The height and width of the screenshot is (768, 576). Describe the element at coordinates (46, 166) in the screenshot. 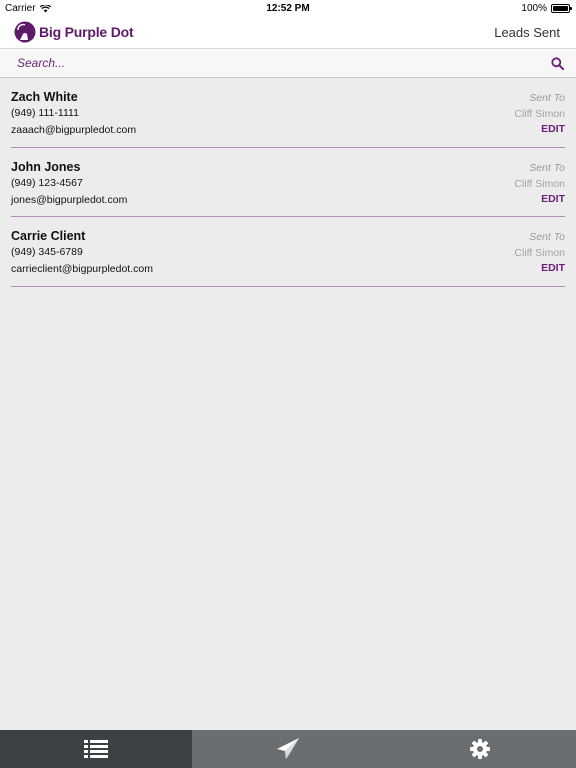

I see `lead-name: John Jones` at that location.